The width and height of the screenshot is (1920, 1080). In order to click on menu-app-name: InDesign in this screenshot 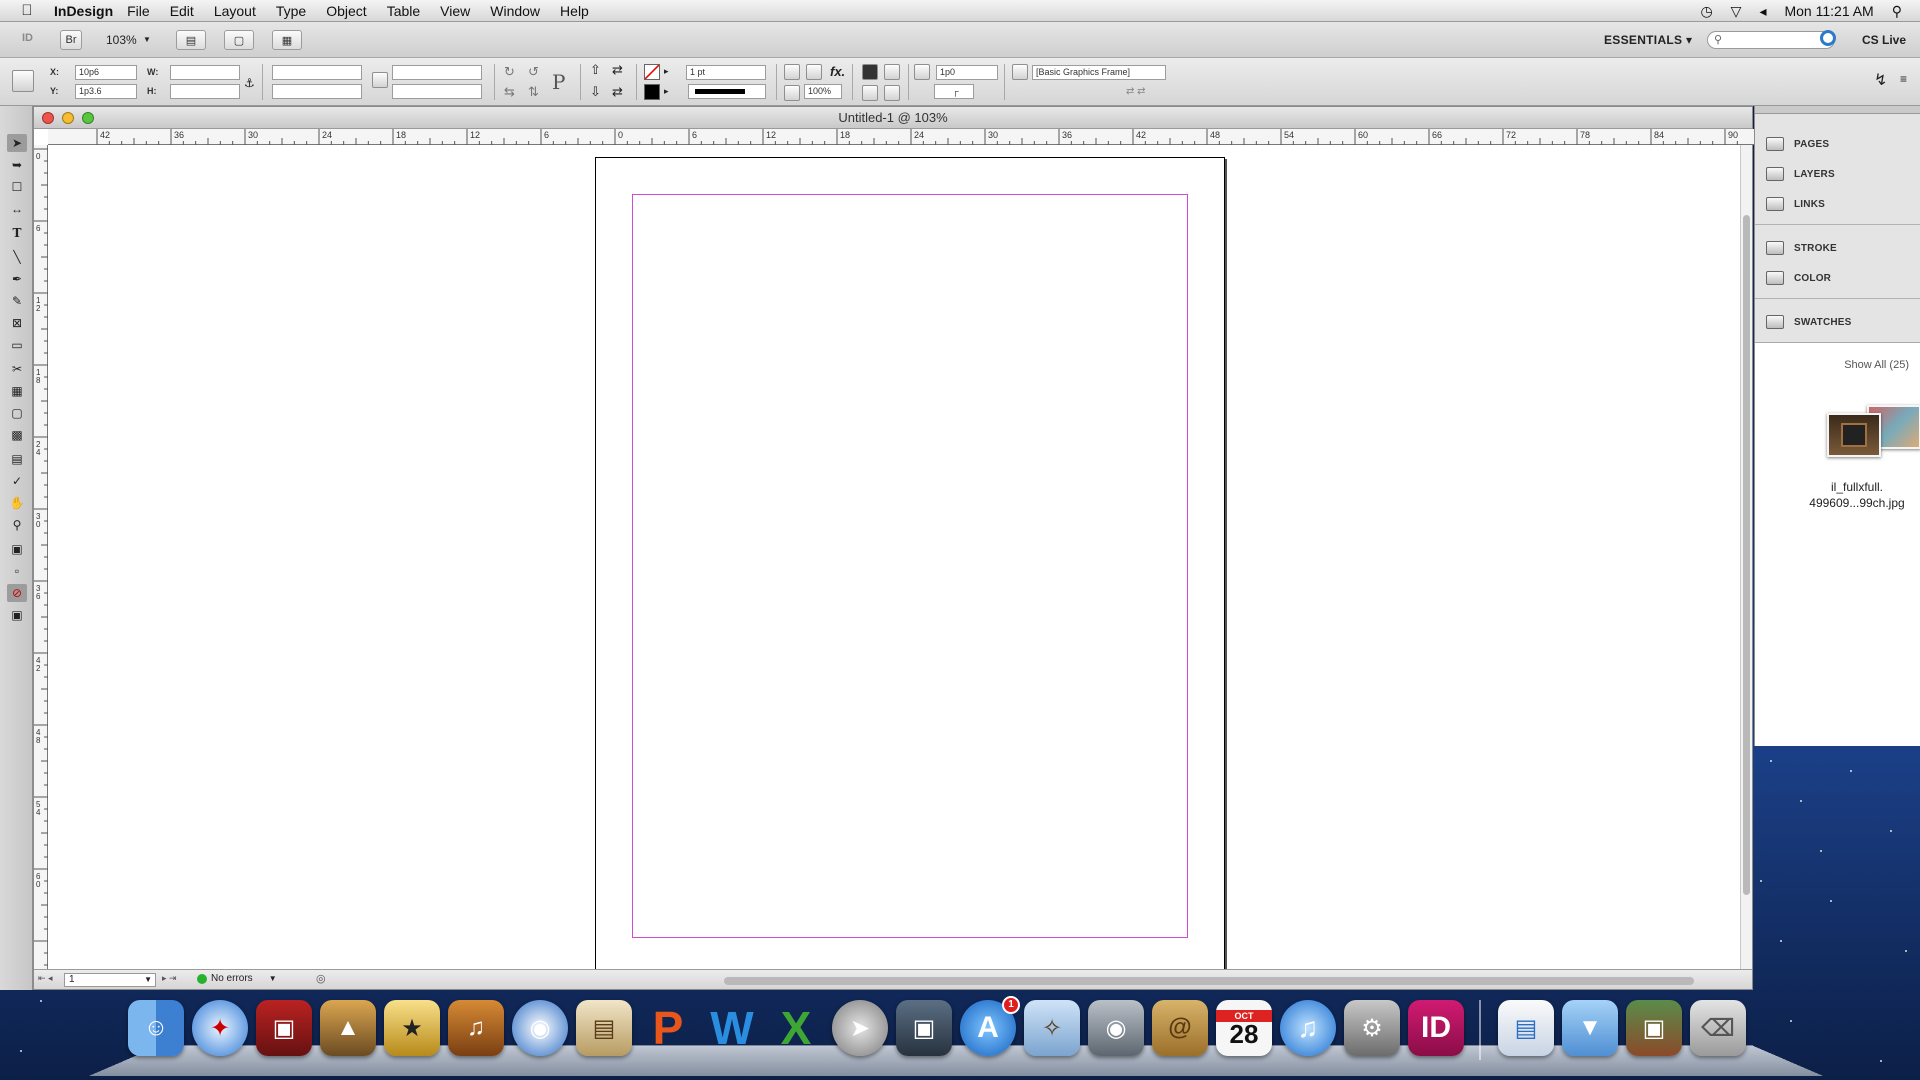, I will do `click(83, 11)`.